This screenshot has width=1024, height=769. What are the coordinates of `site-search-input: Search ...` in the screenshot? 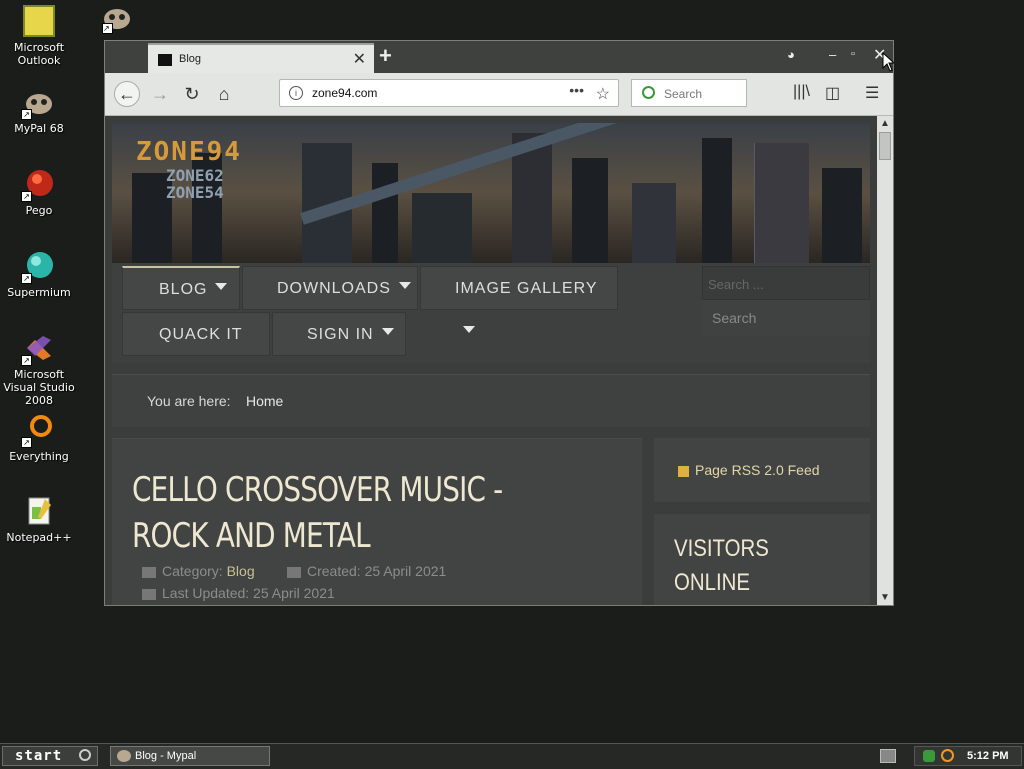 It's located at (786, 283).